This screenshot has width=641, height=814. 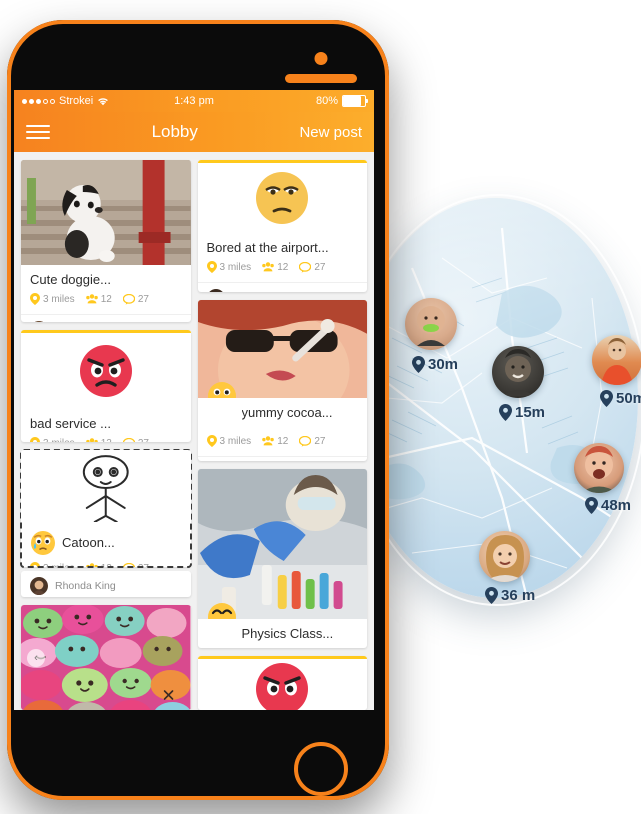 I want to click on carousel-prev-button: ‹, so click(x=36, y=657).